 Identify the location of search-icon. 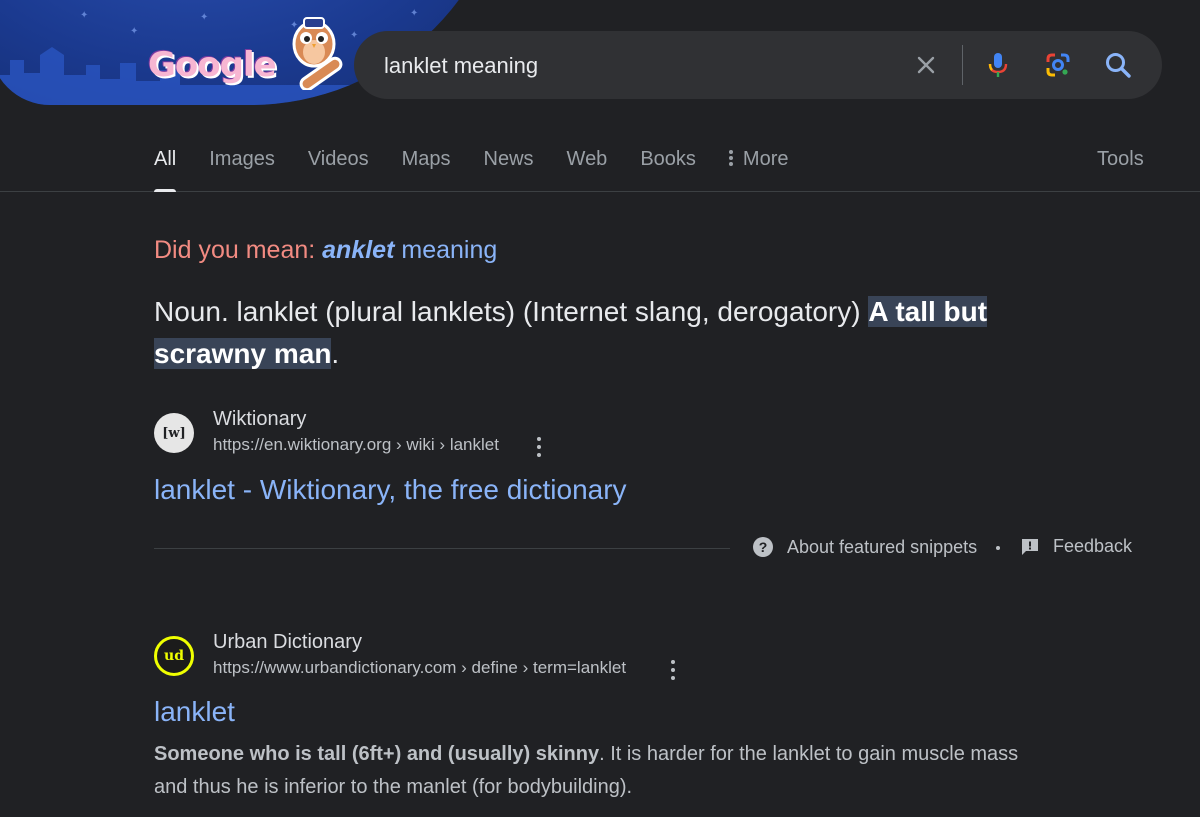
(1118, 65).